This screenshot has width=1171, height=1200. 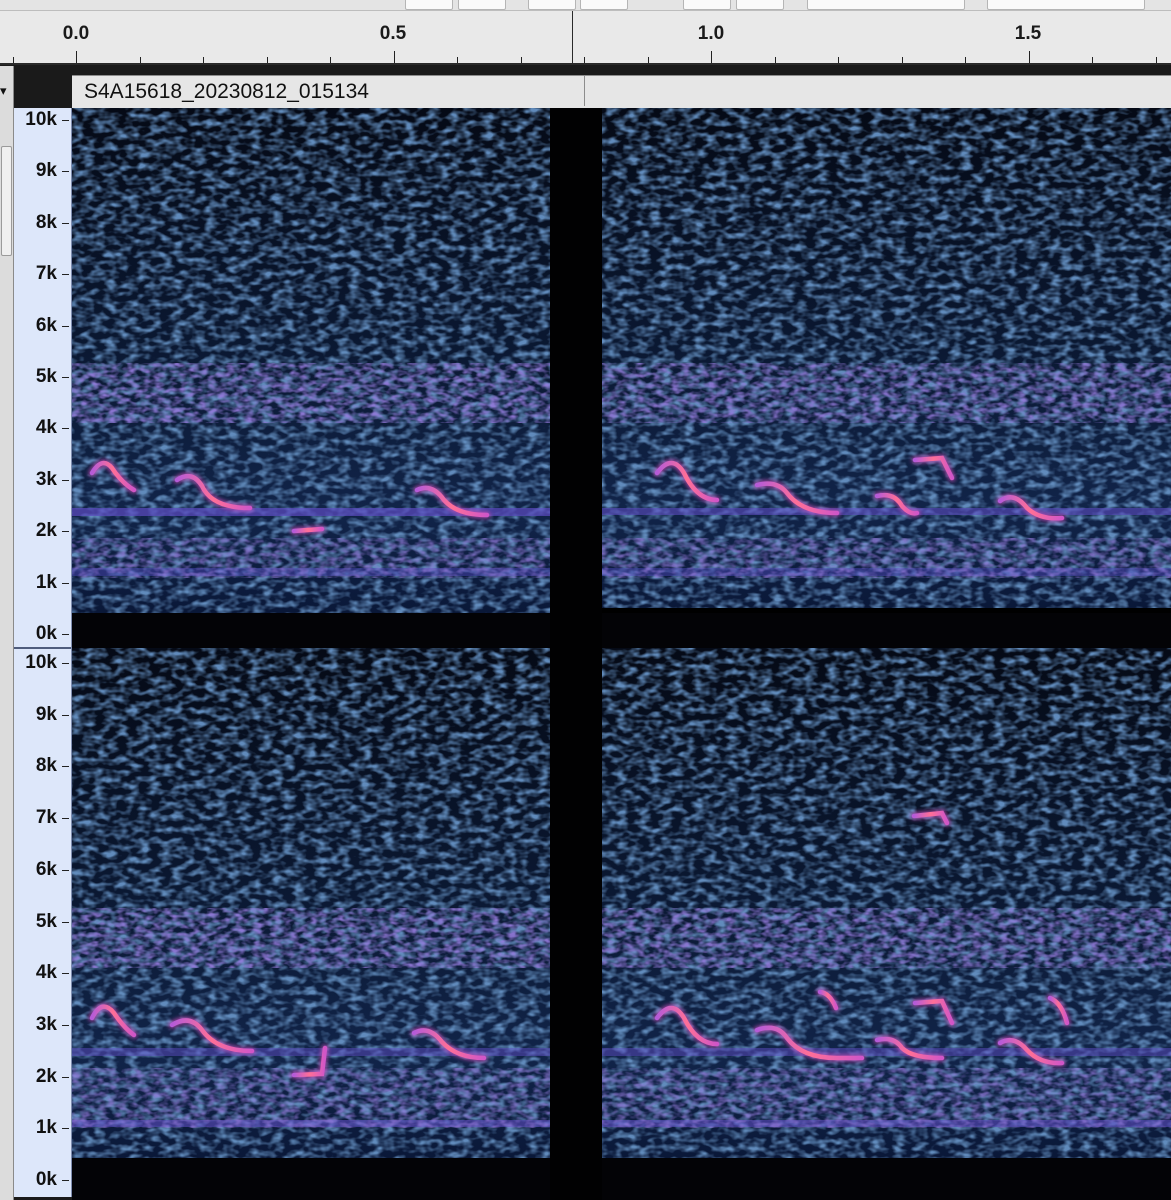 What do you see at coordinates (328, 91) in the screenshot?
I see `track-name: S4A15618_20230812_015134` at bounding box center [328, 91].